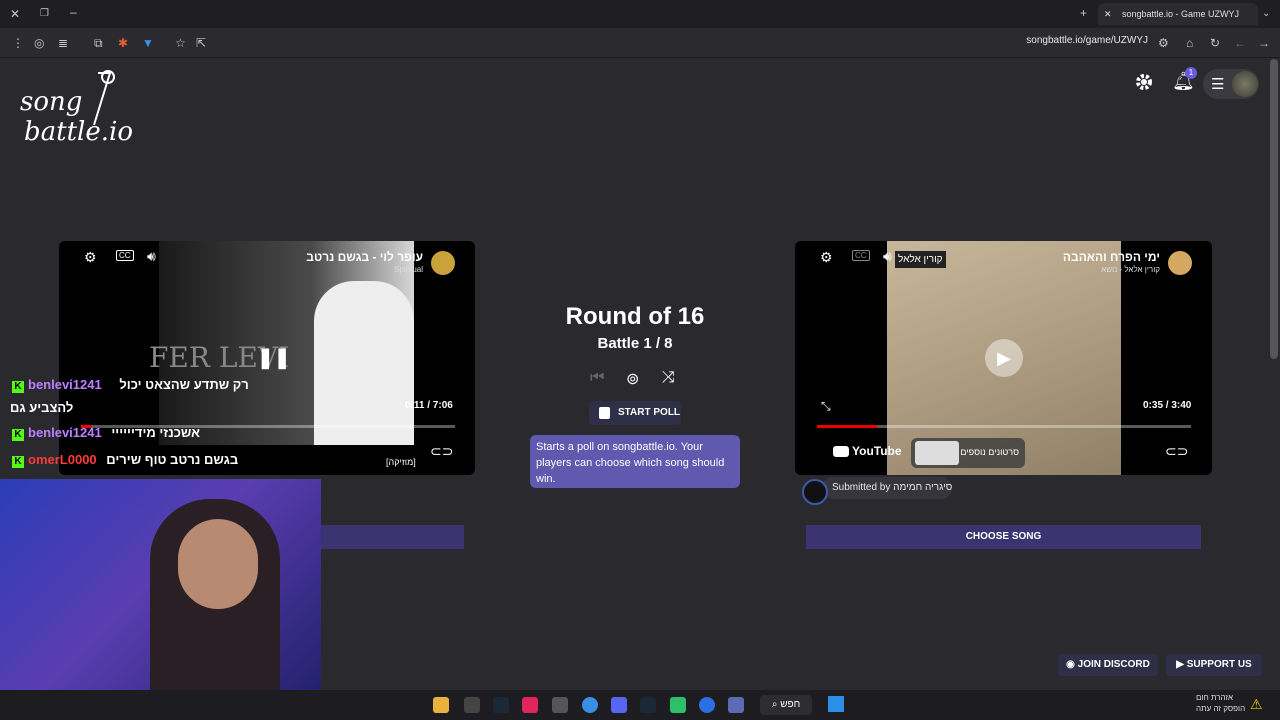 The image size is (1280, 720). I want to click on video-title: עופר לוי - בגשם נרטב, so click(364, 257).